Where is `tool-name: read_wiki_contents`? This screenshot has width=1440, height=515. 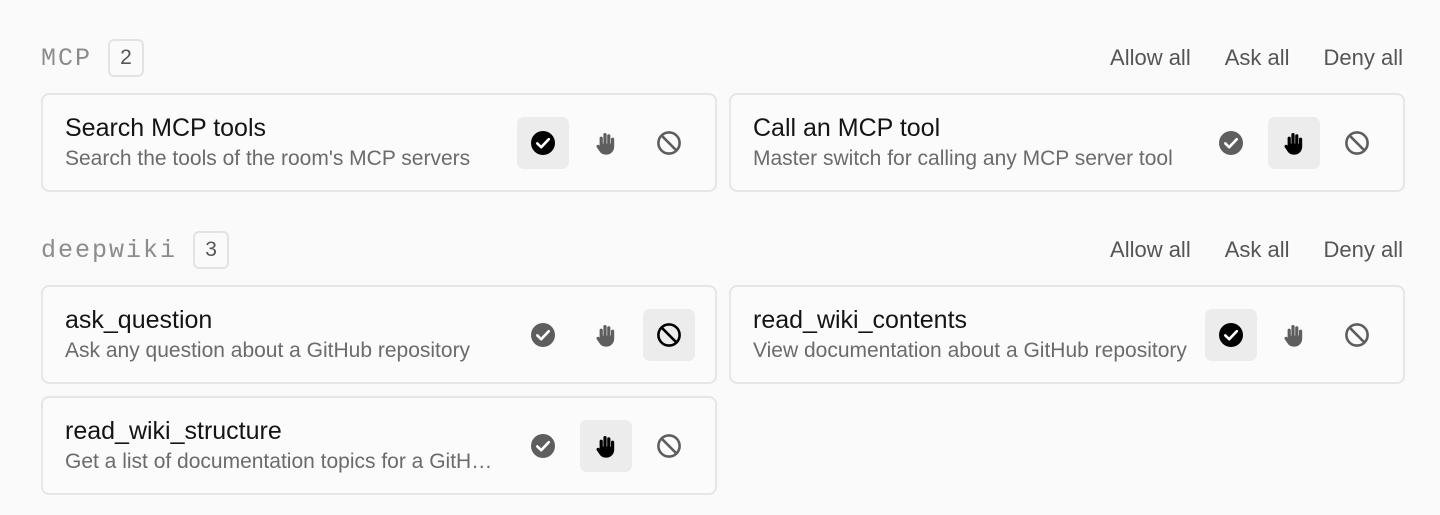
tool-name: read_wiki_contents is located at coordinates (860, 319).